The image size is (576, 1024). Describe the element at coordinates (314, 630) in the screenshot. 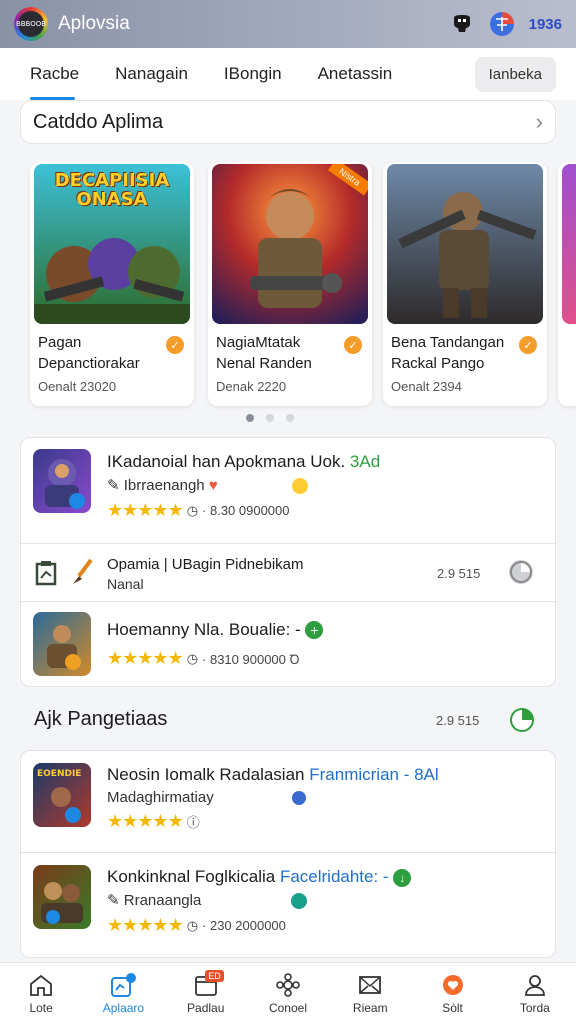

I see `add-icon: +` at that location.